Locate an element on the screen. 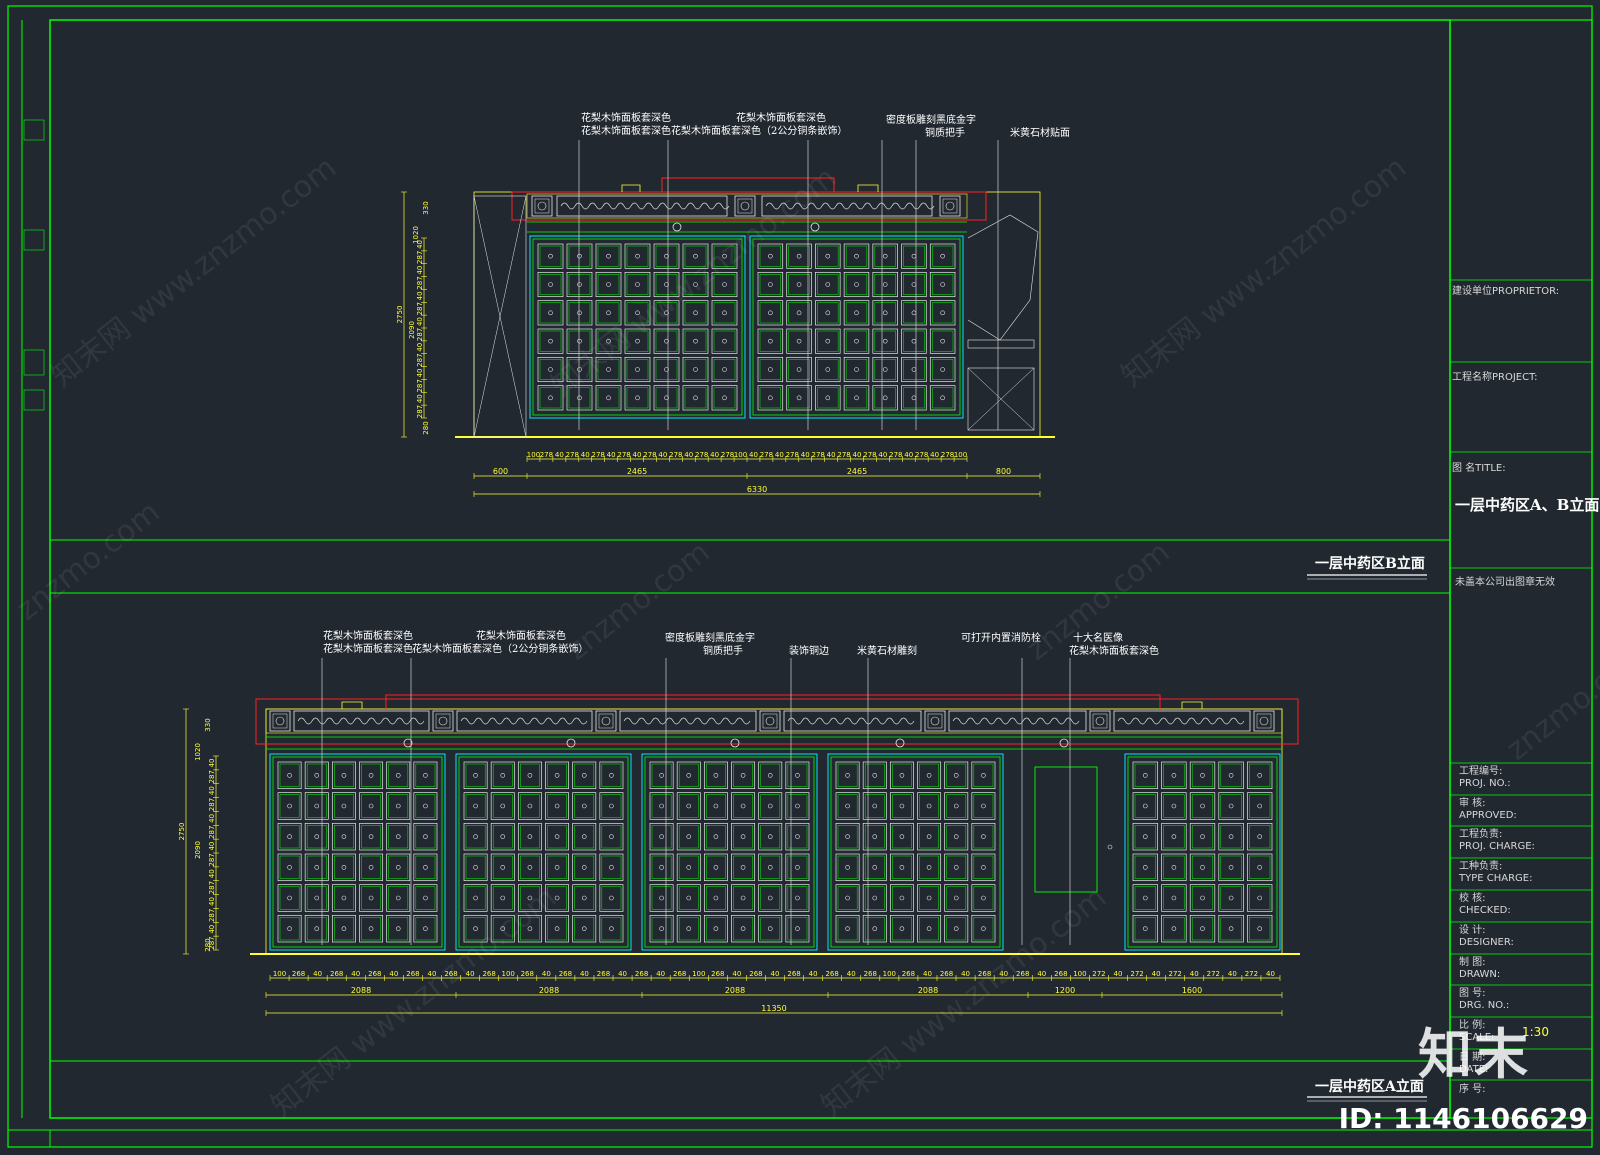  carved-medallion-center is located at coordinates (745, 206).